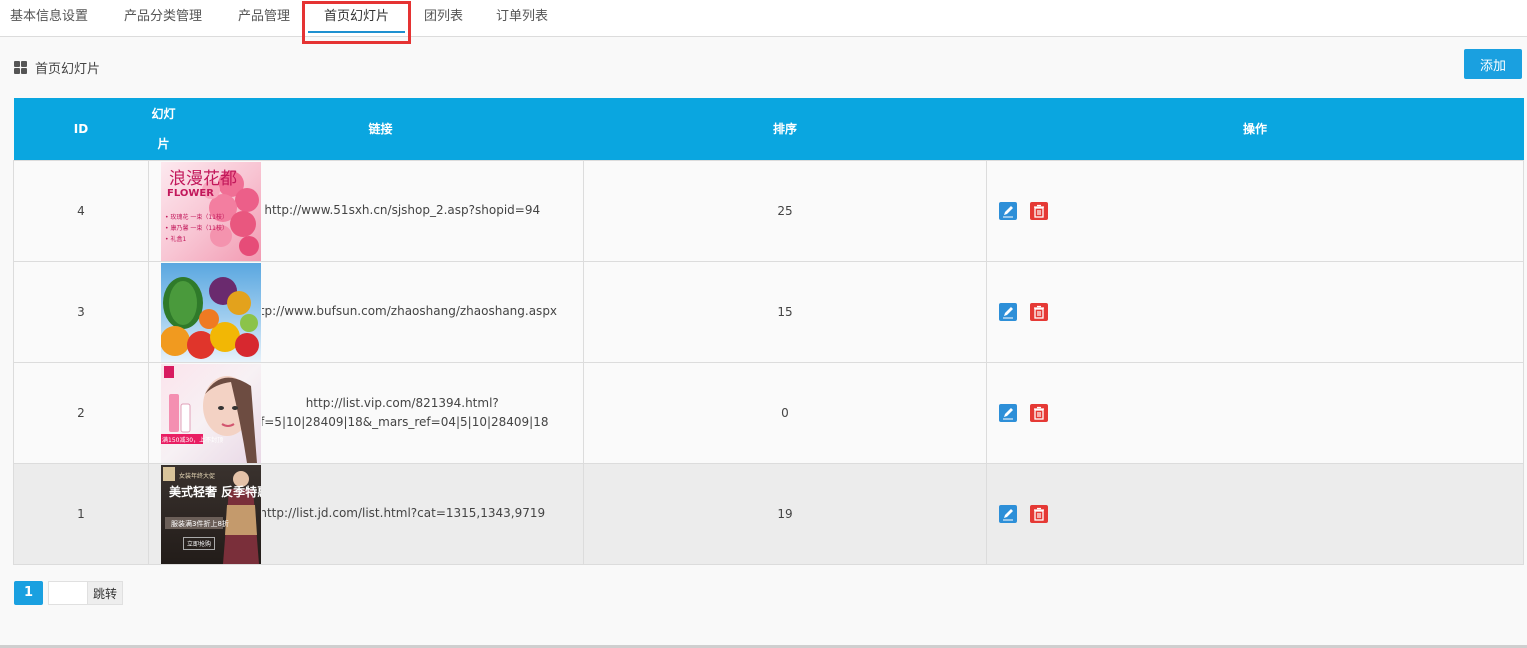 The image size is (1527, 648). I want to click on row-id: 1, so click(81, 513).